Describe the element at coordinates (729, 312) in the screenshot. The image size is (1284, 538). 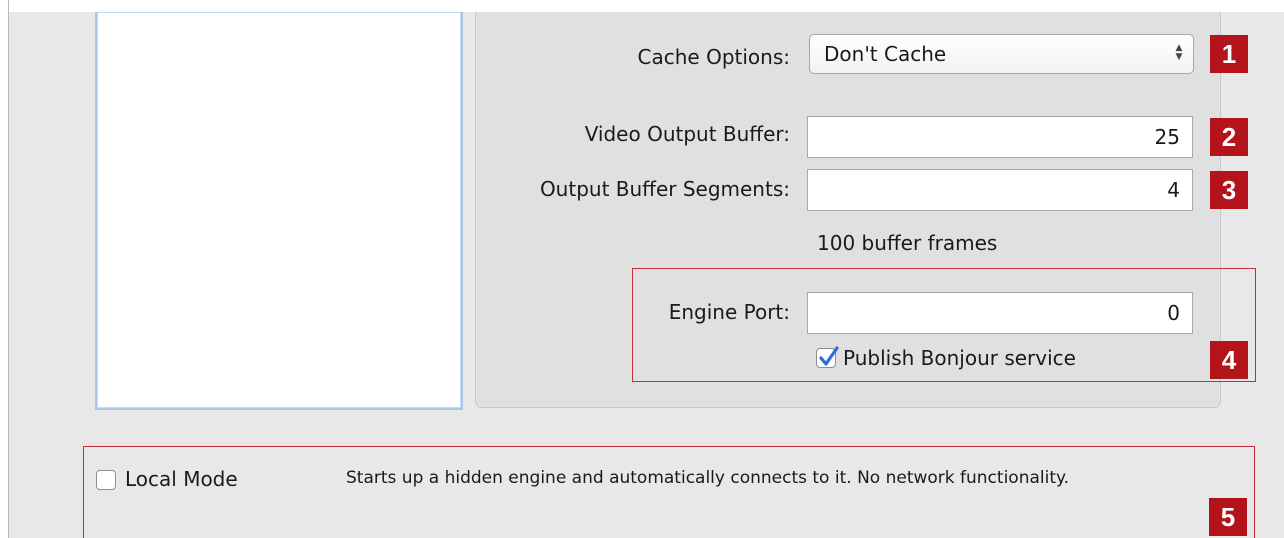
I see `engine-port-label: Engine Port:` at that location.